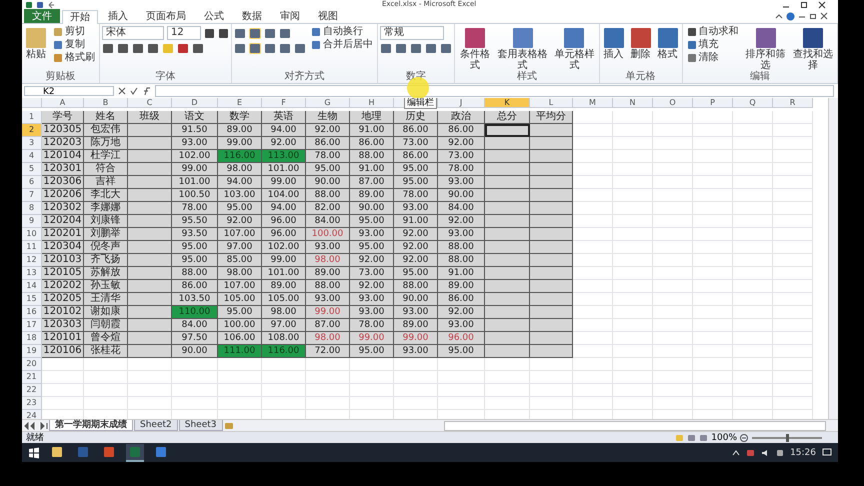 This screenshot has width=864, height=486. I want to click on ribbon-tab: 开始, so click(80, 17).